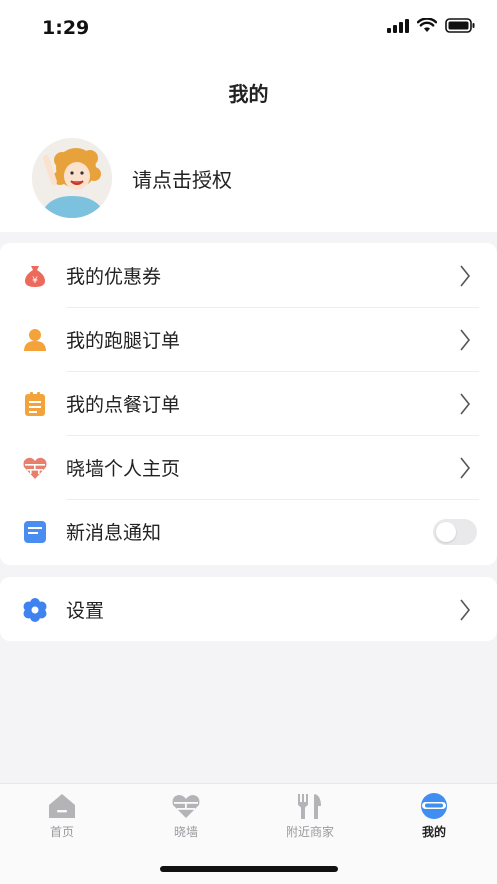 This screenshot has width=497, height=884. I want to click on page-title: 我的, so click(248, 94).